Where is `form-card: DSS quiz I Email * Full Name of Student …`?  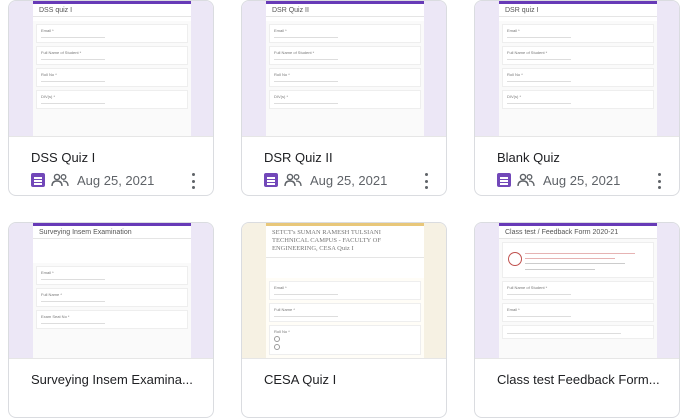 form-card: DSS quiz I Email * Full Name of Student … is located at coordinates (111, 98).